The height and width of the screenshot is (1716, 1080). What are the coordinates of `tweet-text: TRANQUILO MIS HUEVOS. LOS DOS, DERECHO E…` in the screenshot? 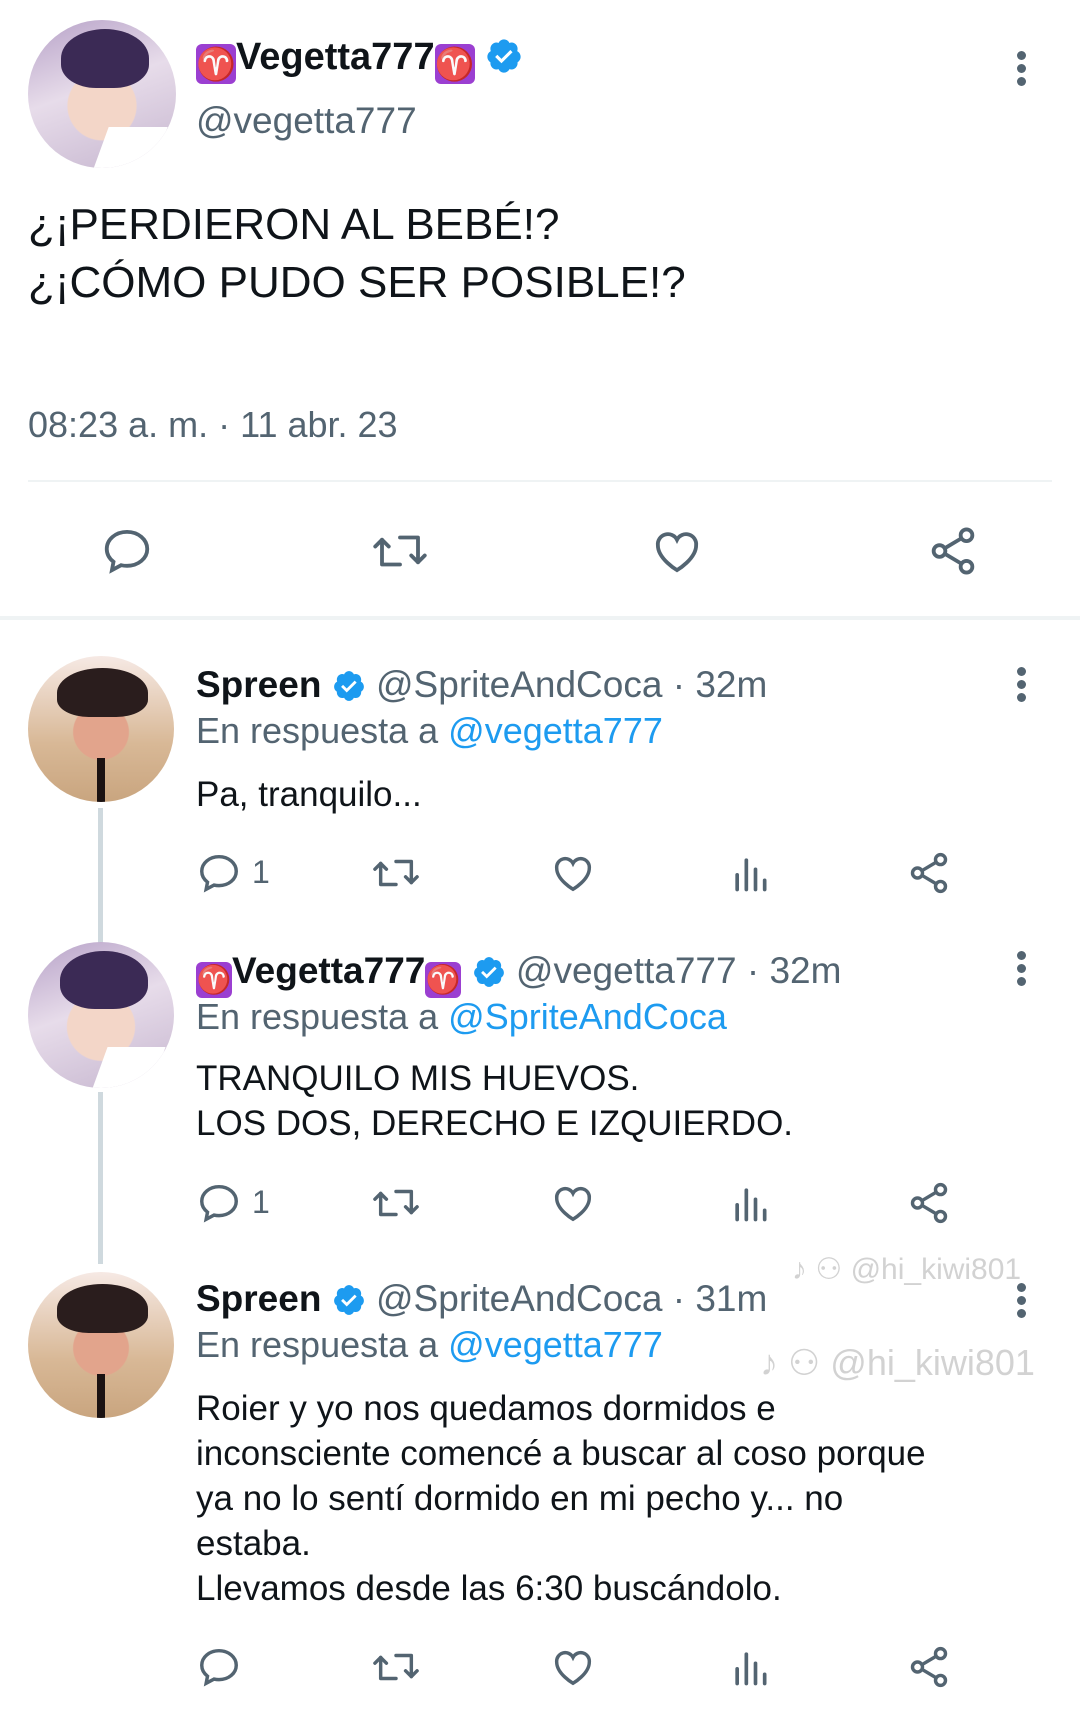 It's located at (495, 1101).